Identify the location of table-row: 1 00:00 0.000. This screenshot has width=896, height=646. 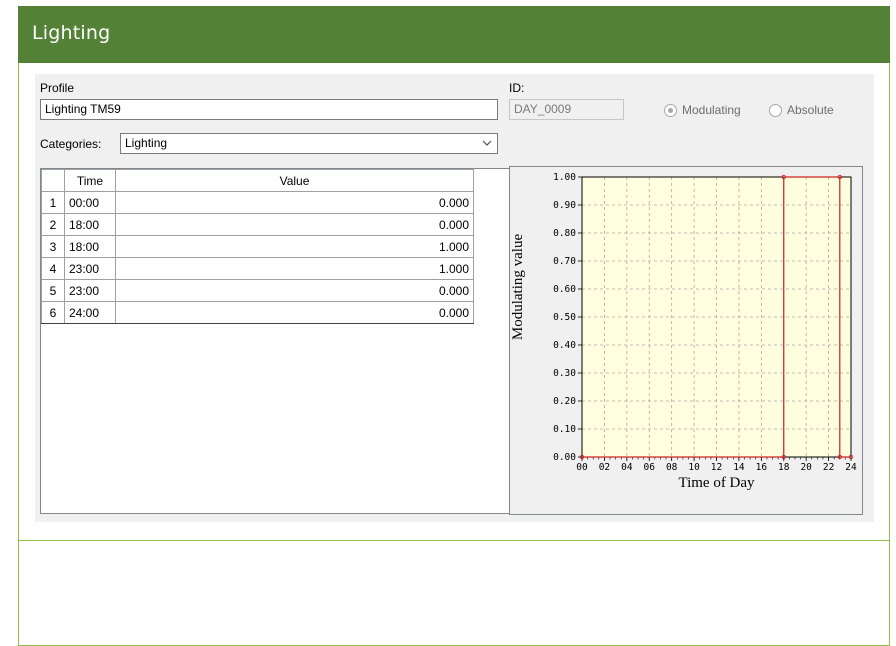
(257, 202).